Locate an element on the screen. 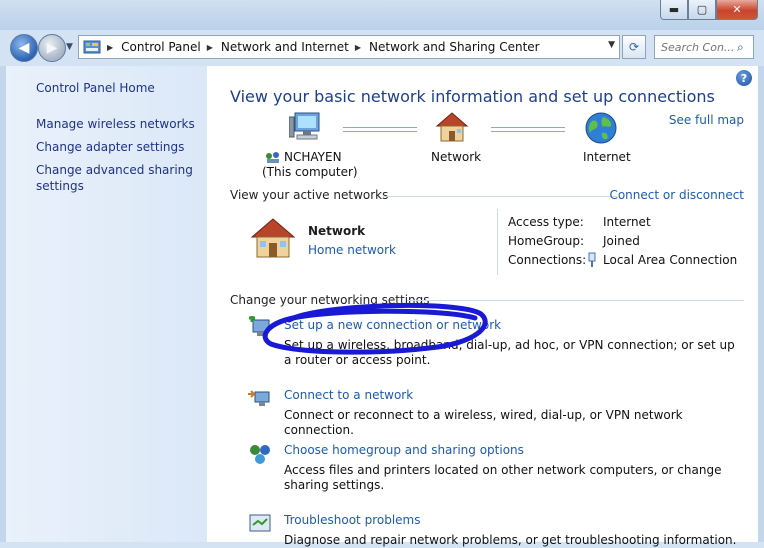  computer-icon is located at coordinates (307, 127).